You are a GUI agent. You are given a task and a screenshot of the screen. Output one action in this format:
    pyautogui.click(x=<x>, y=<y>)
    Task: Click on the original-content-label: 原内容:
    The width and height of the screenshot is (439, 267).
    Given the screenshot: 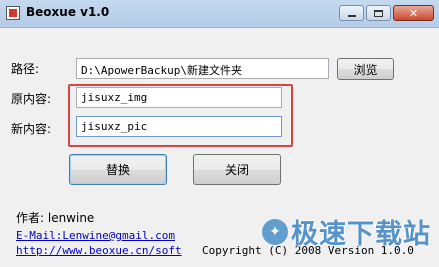 What is the action you would take?
    pyautogui.click(x=31, y=99)
    